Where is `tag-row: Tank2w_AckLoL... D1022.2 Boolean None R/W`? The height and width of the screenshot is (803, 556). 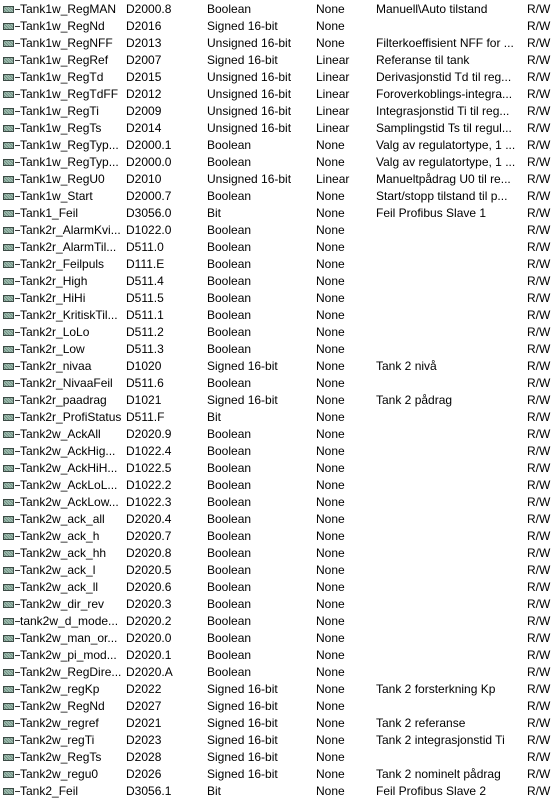 tag-row: Tank2w_AckLoL... D1022.2 Boolean None R/W is located at coordinates (278, 485).